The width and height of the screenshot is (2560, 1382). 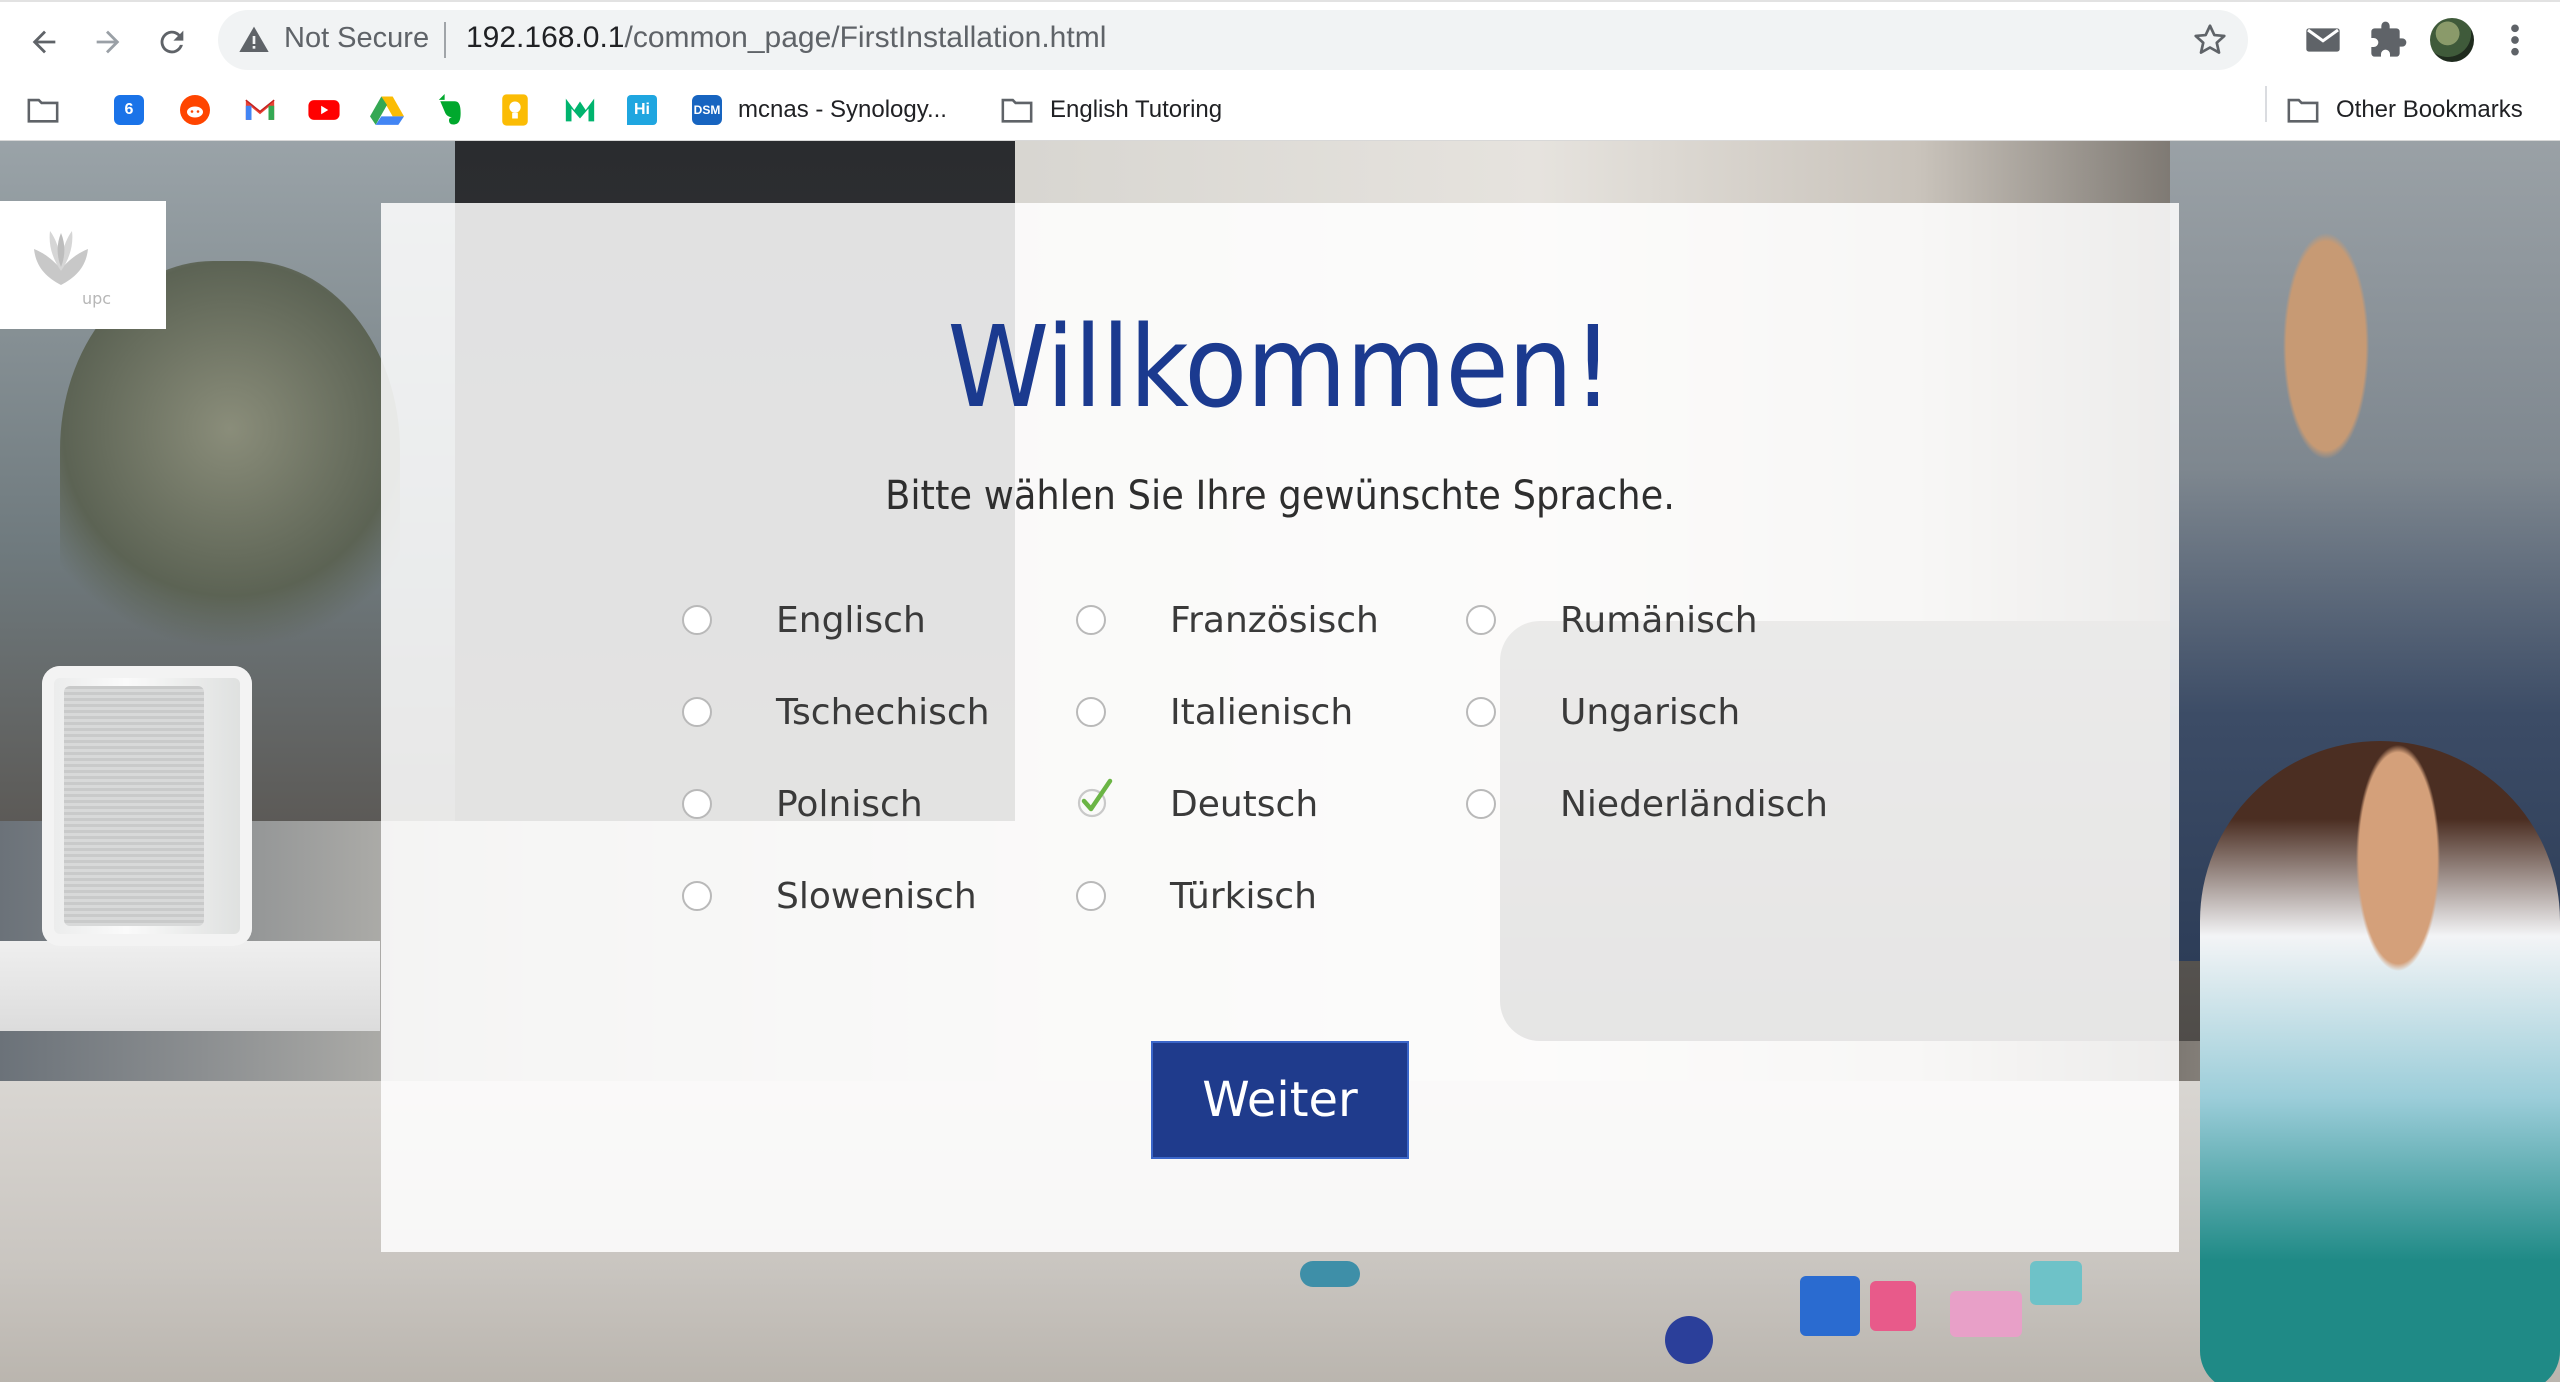 I want to click on language-option-deutsch: Deutsch, so click(x=1197, y=803).